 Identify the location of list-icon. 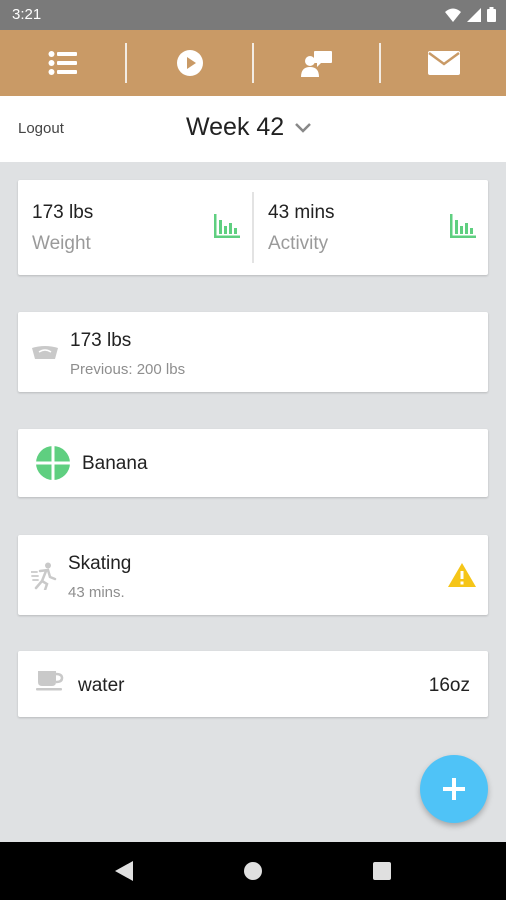
(62, 63).